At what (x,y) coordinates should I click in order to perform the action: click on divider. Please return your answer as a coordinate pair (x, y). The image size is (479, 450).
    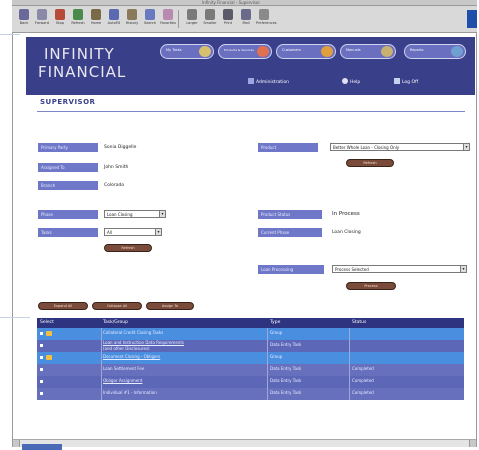
    Looking at the image, I should click on (15, 317).